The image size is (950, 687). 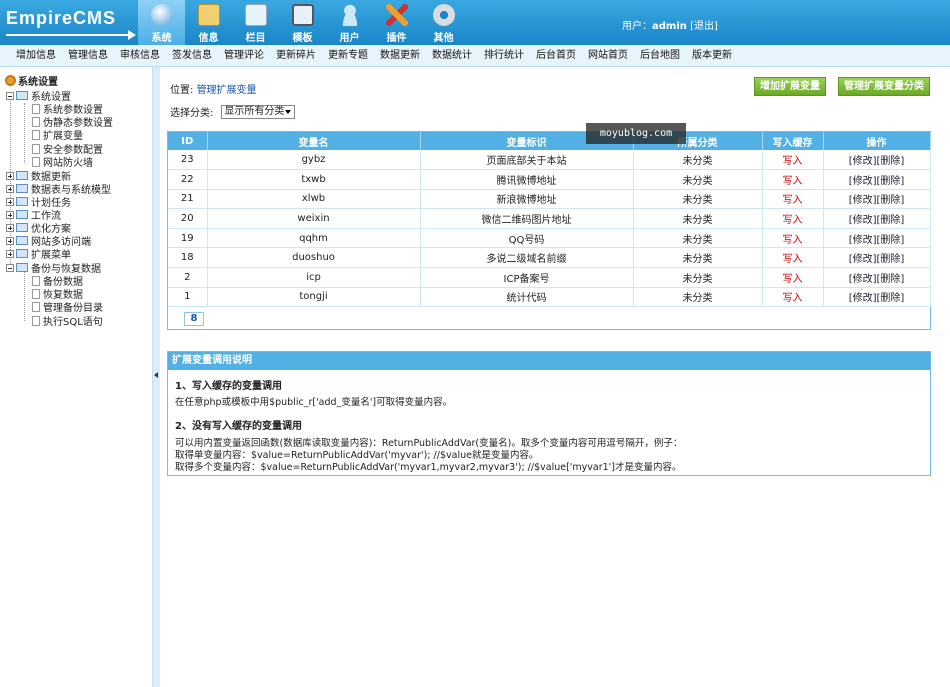 What do you see at coordinates (549, 141) in the screenshot?
I see `table-header-row: ID 变量名 变量标识 所属分类 写入缓存 操作` at bounding box center [549, 141].